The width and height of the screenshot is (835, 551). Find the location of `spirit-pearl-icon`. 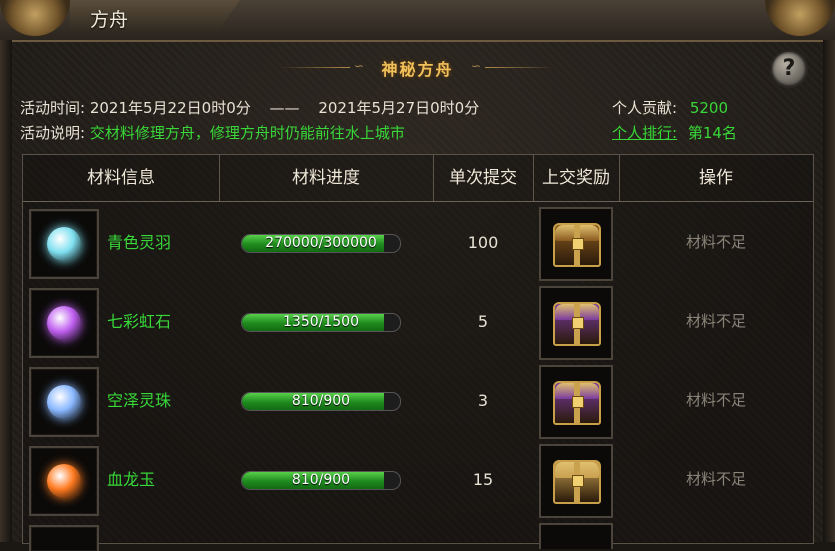

spirit-pearl-icon is located at coordinates (64, 402).